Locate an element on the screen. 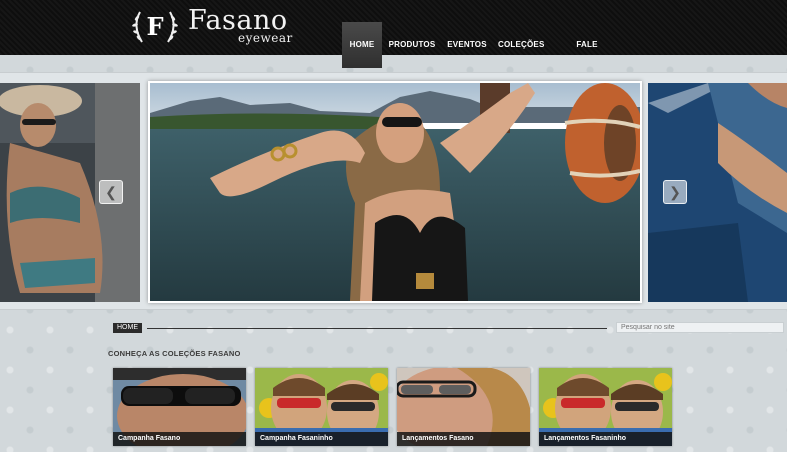 The height and width of the screenshot is (452, 787). breadcrumb-search-row: HOME is located at coordinates (448, 328).